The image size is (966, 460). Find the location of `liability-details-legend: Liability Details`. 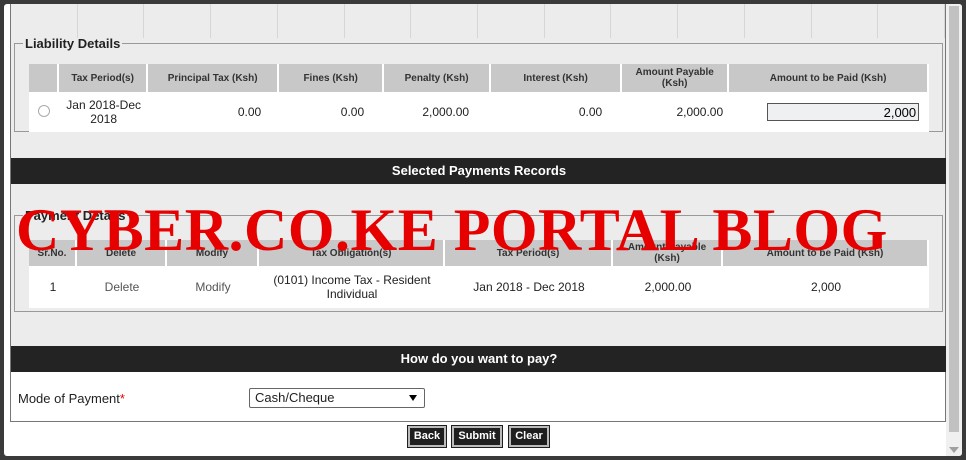

liability-details-legend: Liability Details is located at coordinates (73, 43).